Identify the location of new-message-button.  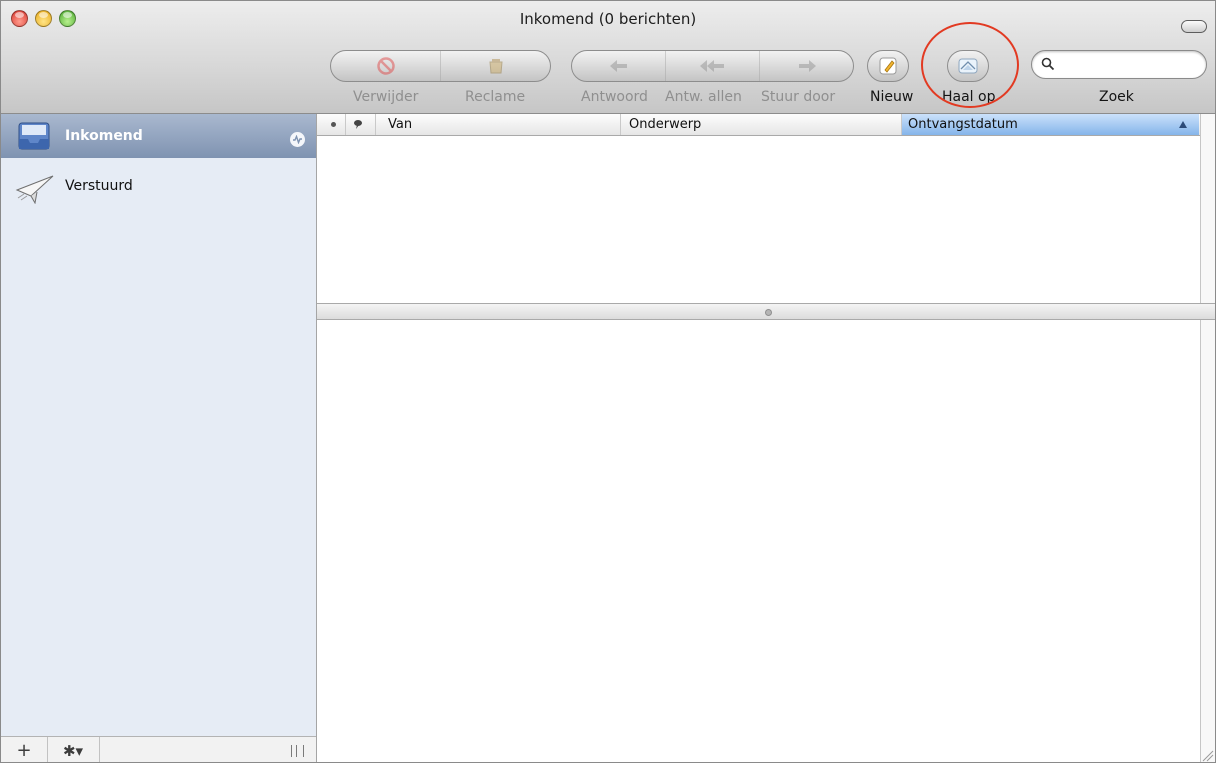
(888, 66).